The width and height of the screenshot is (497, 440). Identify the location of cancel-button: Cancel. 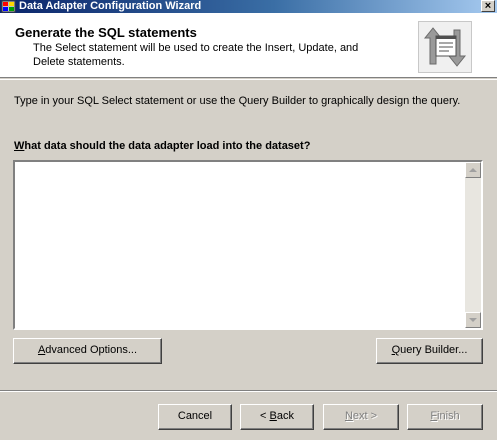
(195, 417).